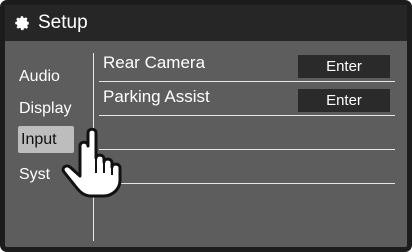  Describe the element at coordinates (247, 101) in the screenshot. I see `setting-row-parking-assist: Parking Assist Enter` at that location.